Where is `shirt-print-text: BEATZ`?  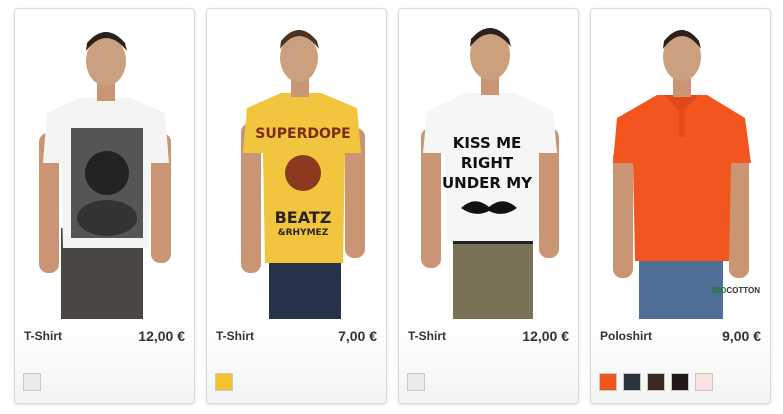 shirt-print-text: BEATZ is located at coordinates (303, 217).